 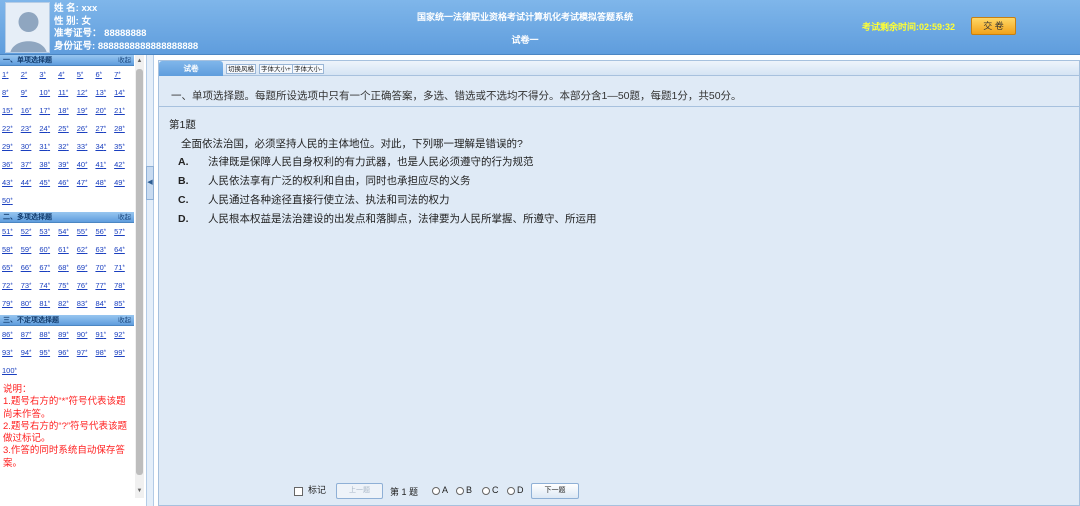 I want to click on question-link: 3*, so click(x=48, y=77).